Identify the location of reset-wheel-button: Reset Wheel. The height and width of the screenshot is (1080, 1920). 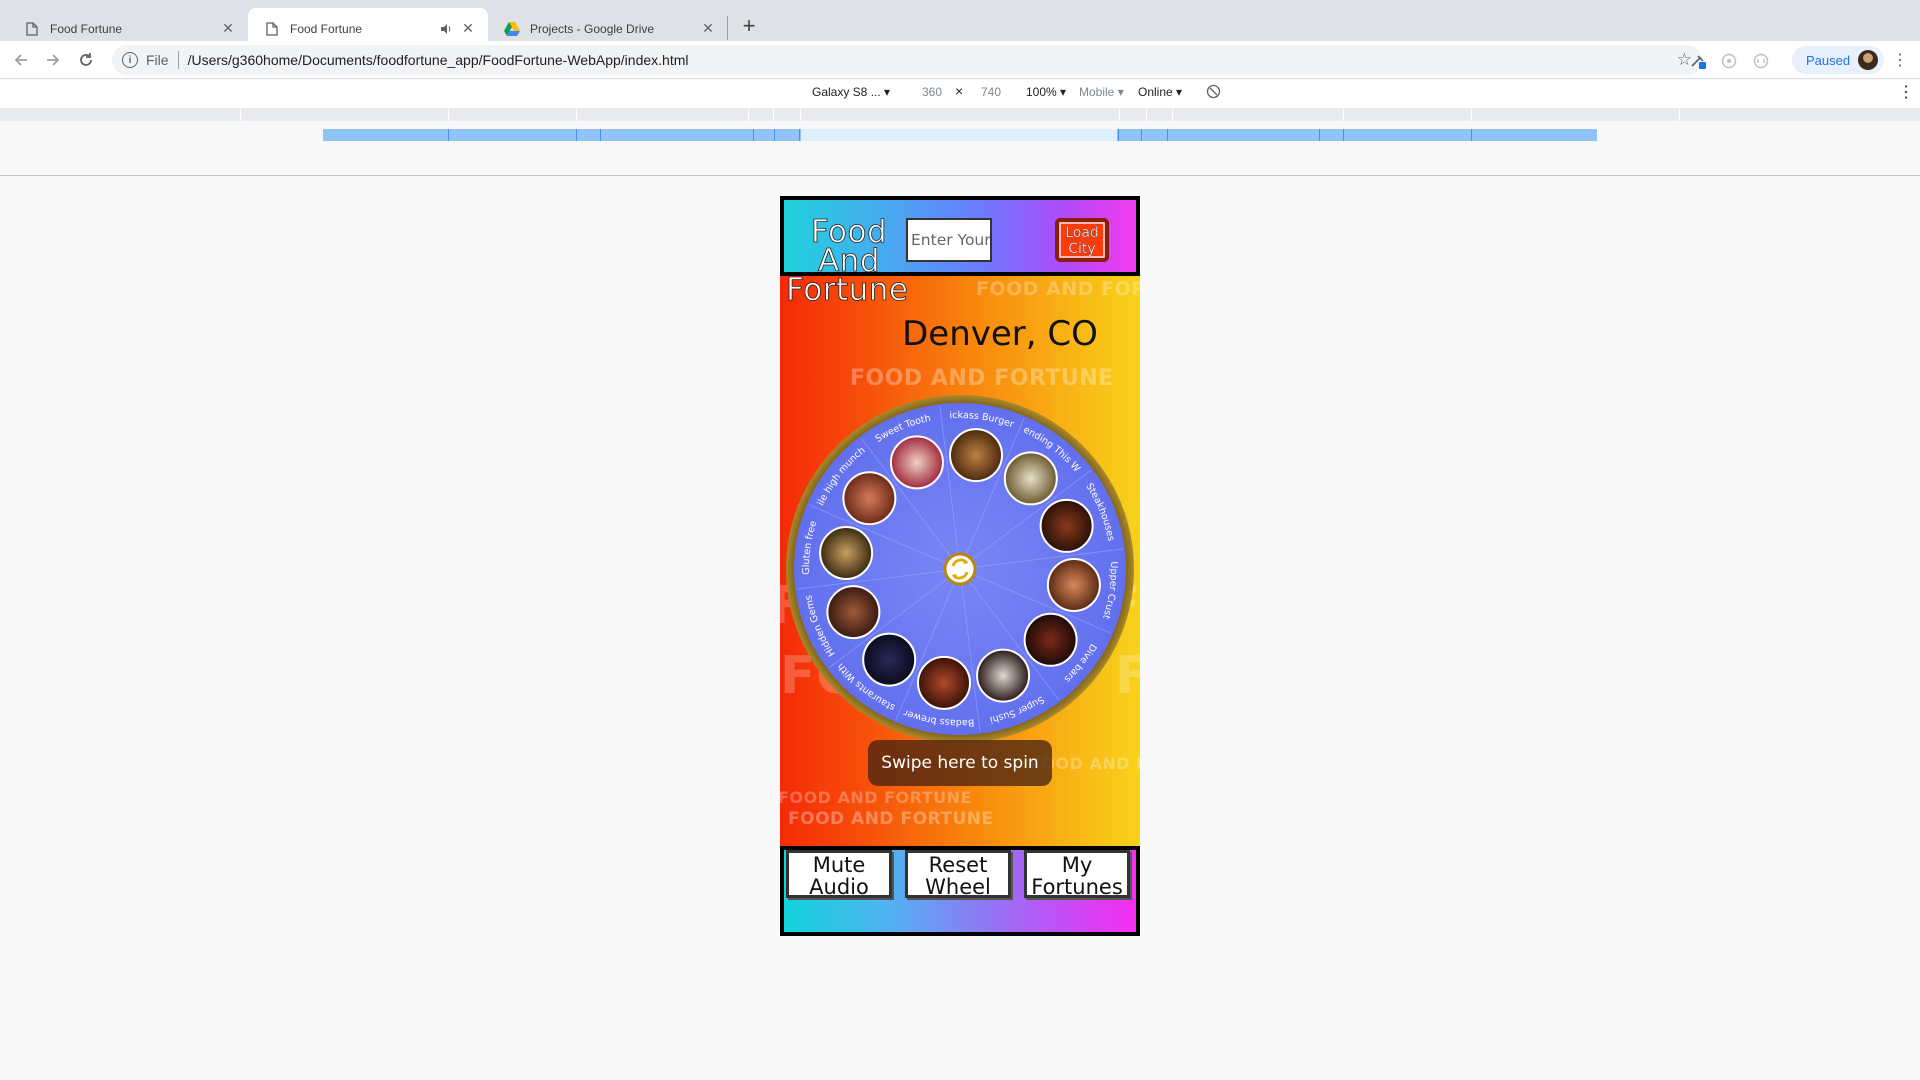
(958, 874).